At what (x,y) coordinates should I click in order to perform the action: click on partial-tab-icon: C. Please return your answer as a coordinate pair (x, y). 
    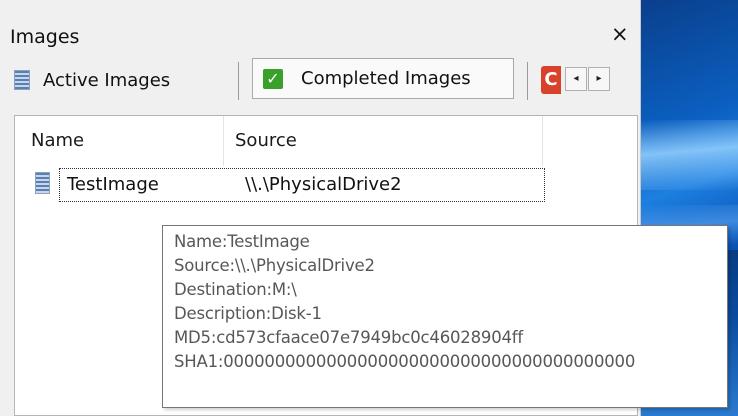
    Looking at the image, I should click on (551, 80).